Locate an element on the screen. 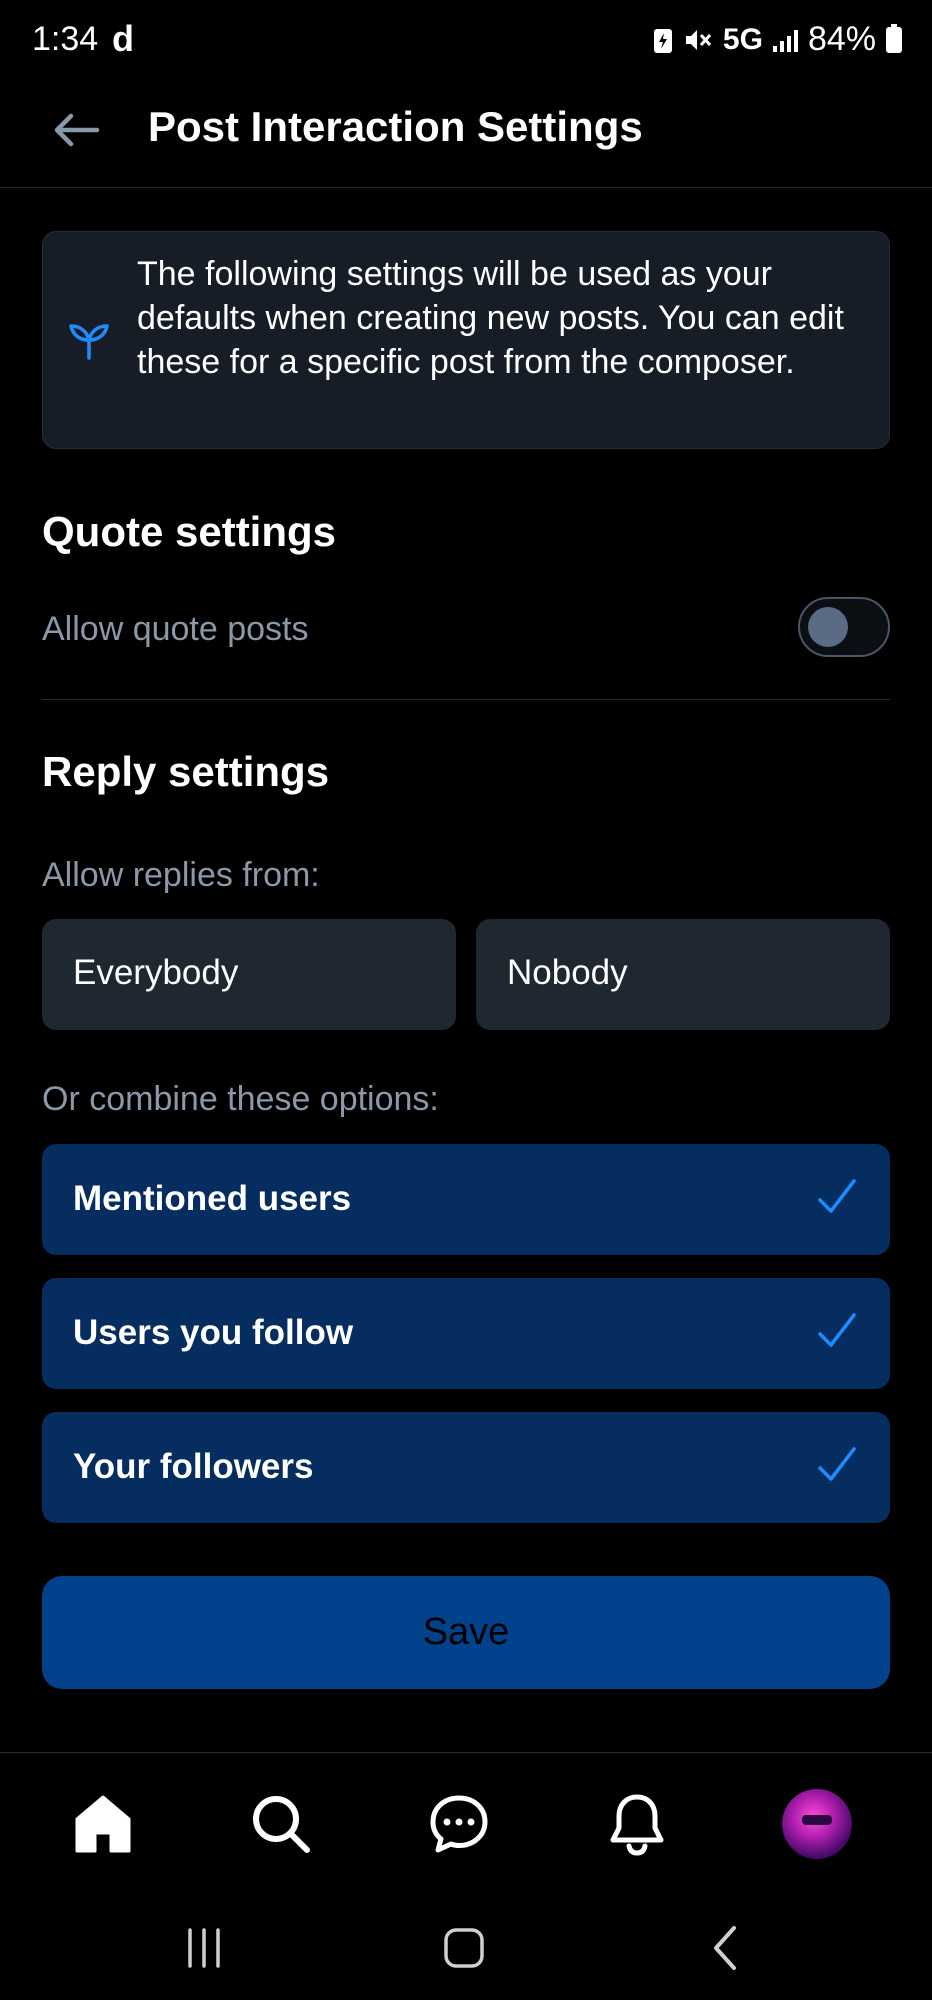 This screenshot has width=932, height=2000. nav-notifications is located at coordinates (637, 1824).